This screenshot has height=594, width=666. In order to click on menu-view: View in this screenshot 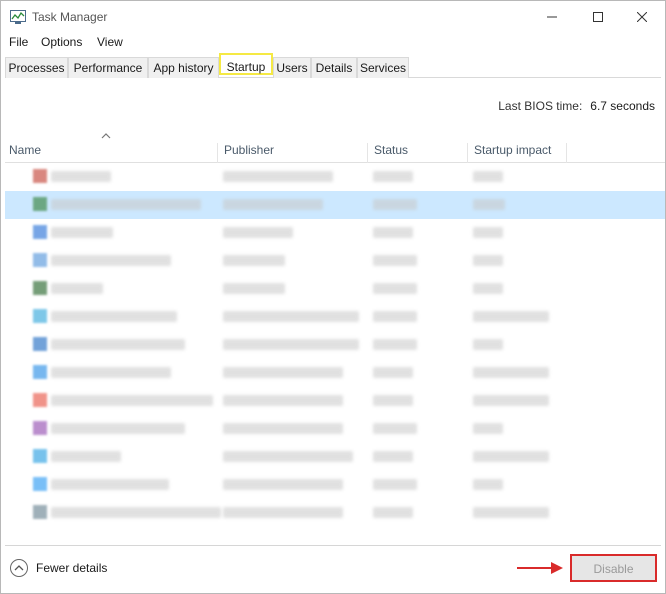, I will do `click(110, 42)`.